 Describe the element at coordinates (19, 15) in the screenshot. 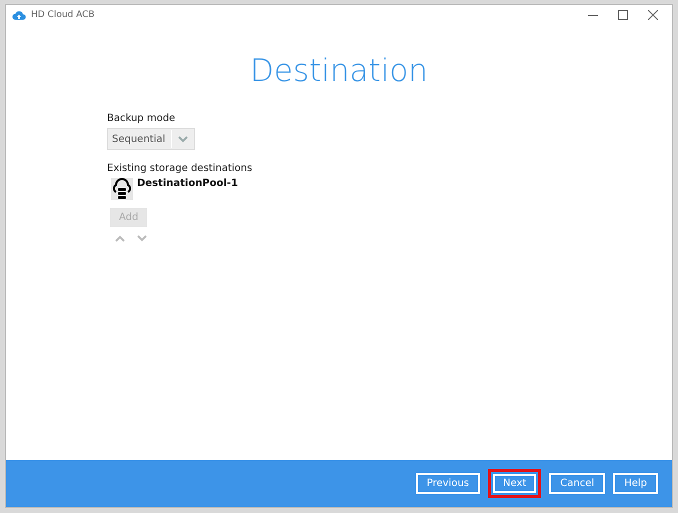

I see `cloud-upload-icon` at that location.